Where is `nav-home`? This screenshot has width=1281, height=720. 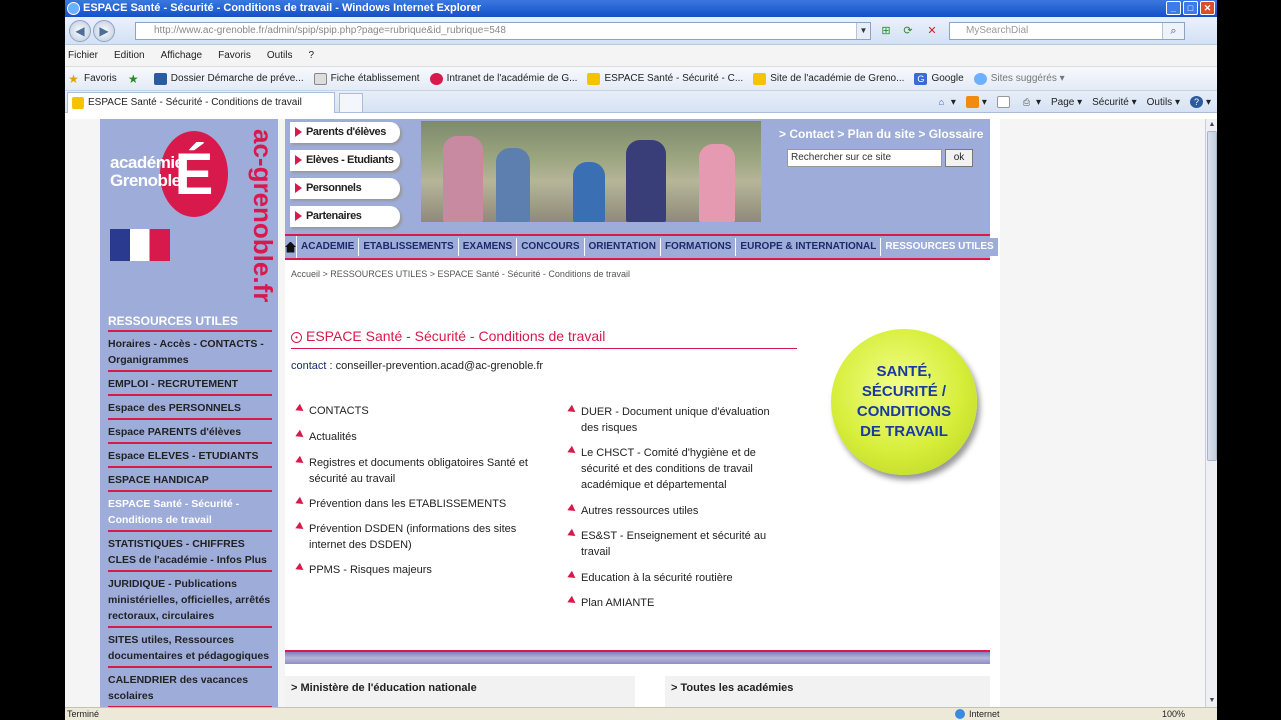
nav-home is located at coordinates (291, 247).